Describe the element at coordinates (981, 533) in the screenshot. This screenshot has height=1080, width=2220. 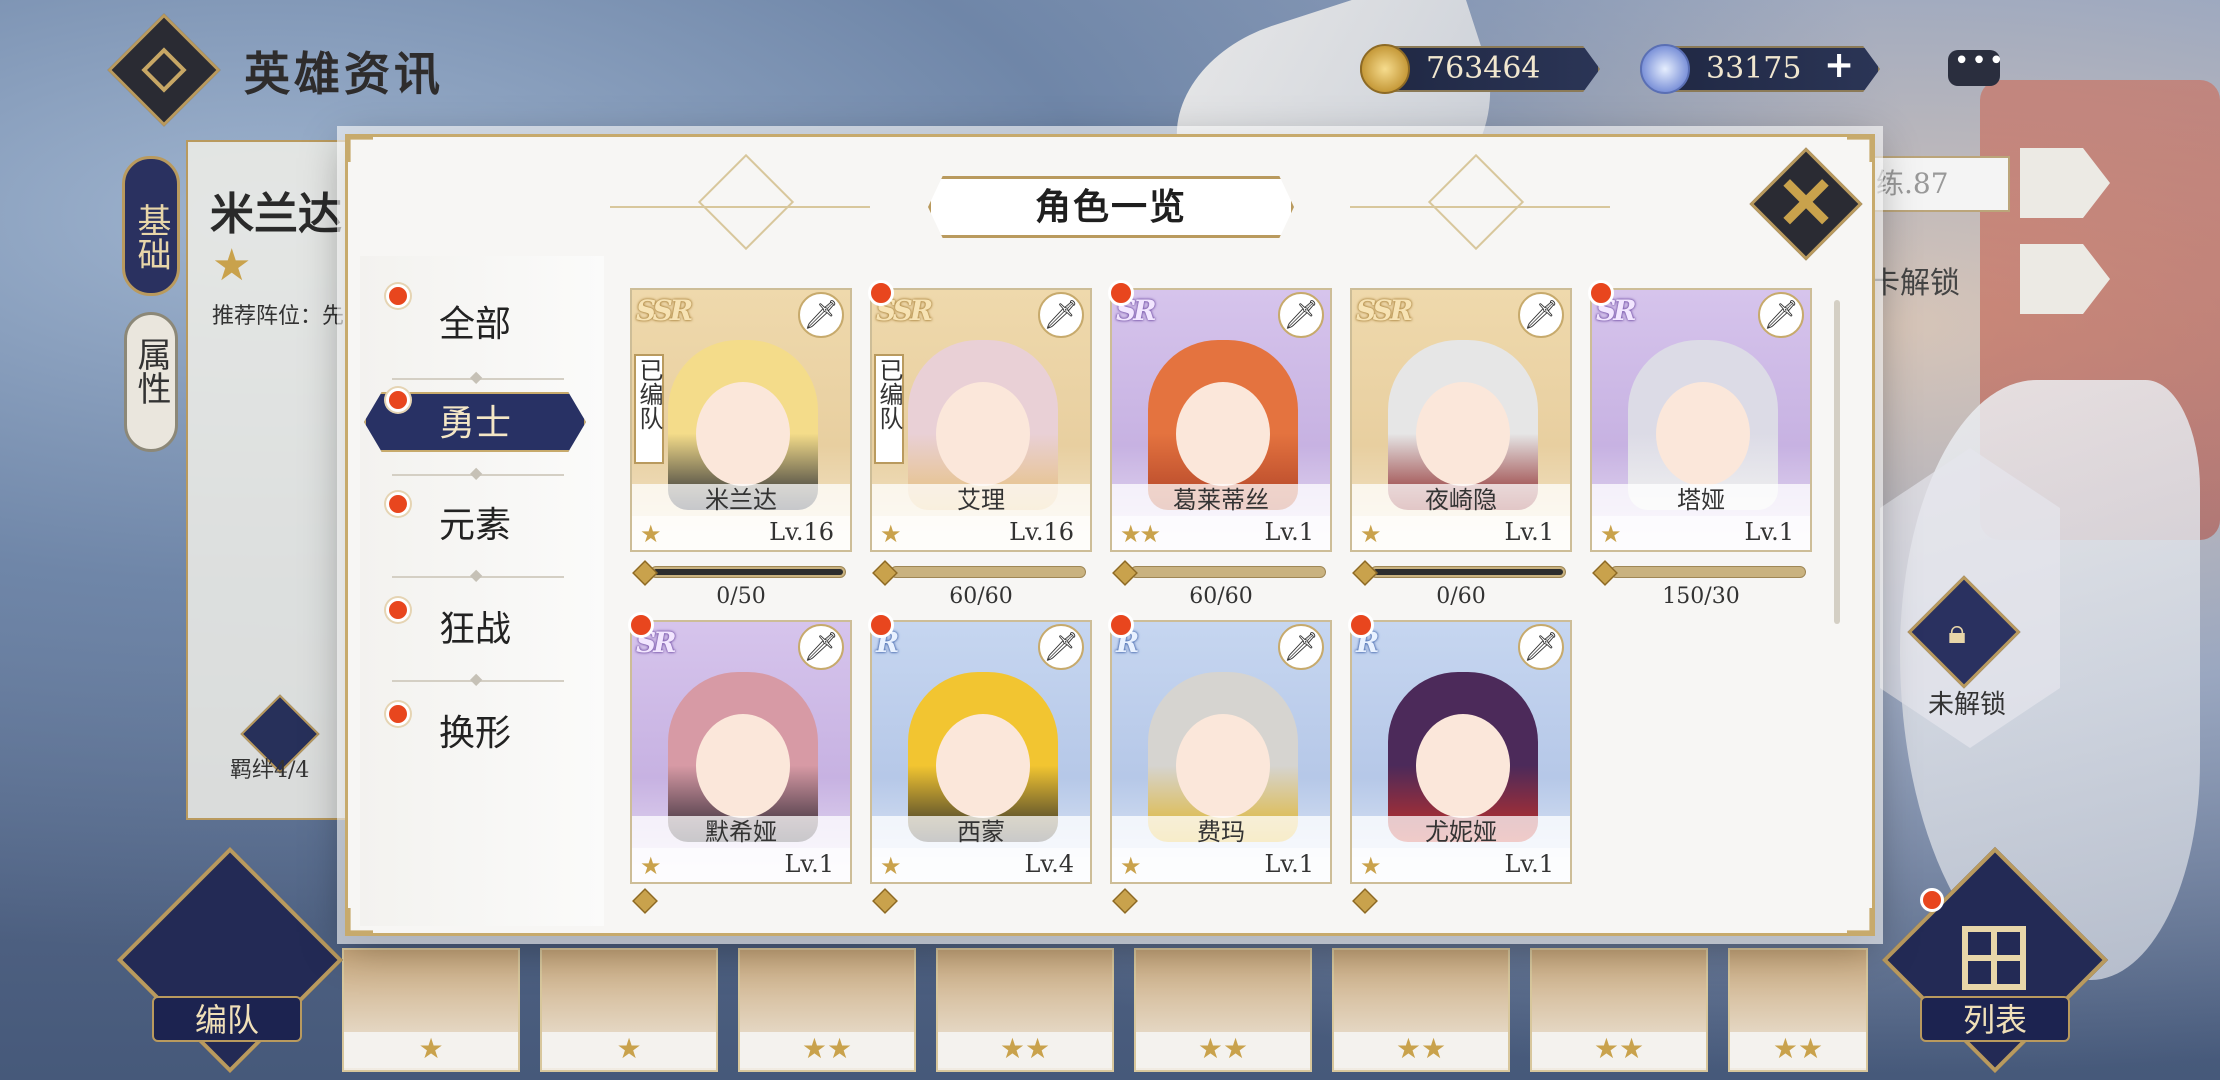
I see `hero-level-bar: ★ Lv.16` at that location.